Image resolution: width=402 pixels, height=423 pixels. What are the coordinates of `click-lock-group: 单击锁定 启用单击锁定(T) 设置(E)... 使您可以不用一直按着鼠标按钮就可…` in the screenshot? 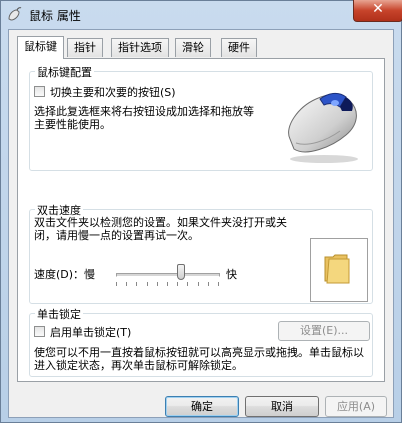 It's located at (201, 341).